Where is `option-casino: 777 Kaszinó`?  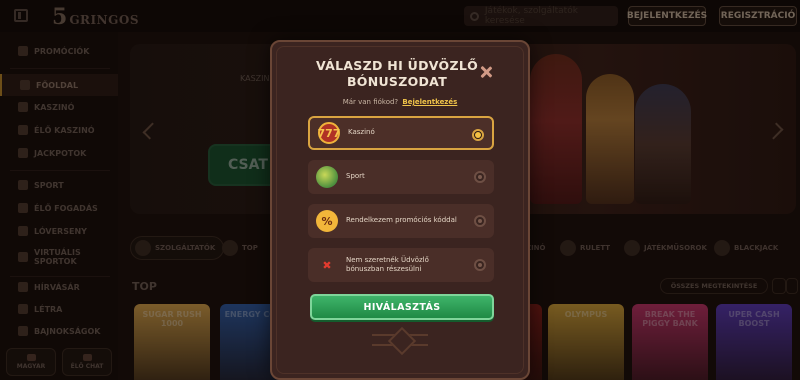
option-casino: 777 Kaszinó is located at coordinates (401, 133).